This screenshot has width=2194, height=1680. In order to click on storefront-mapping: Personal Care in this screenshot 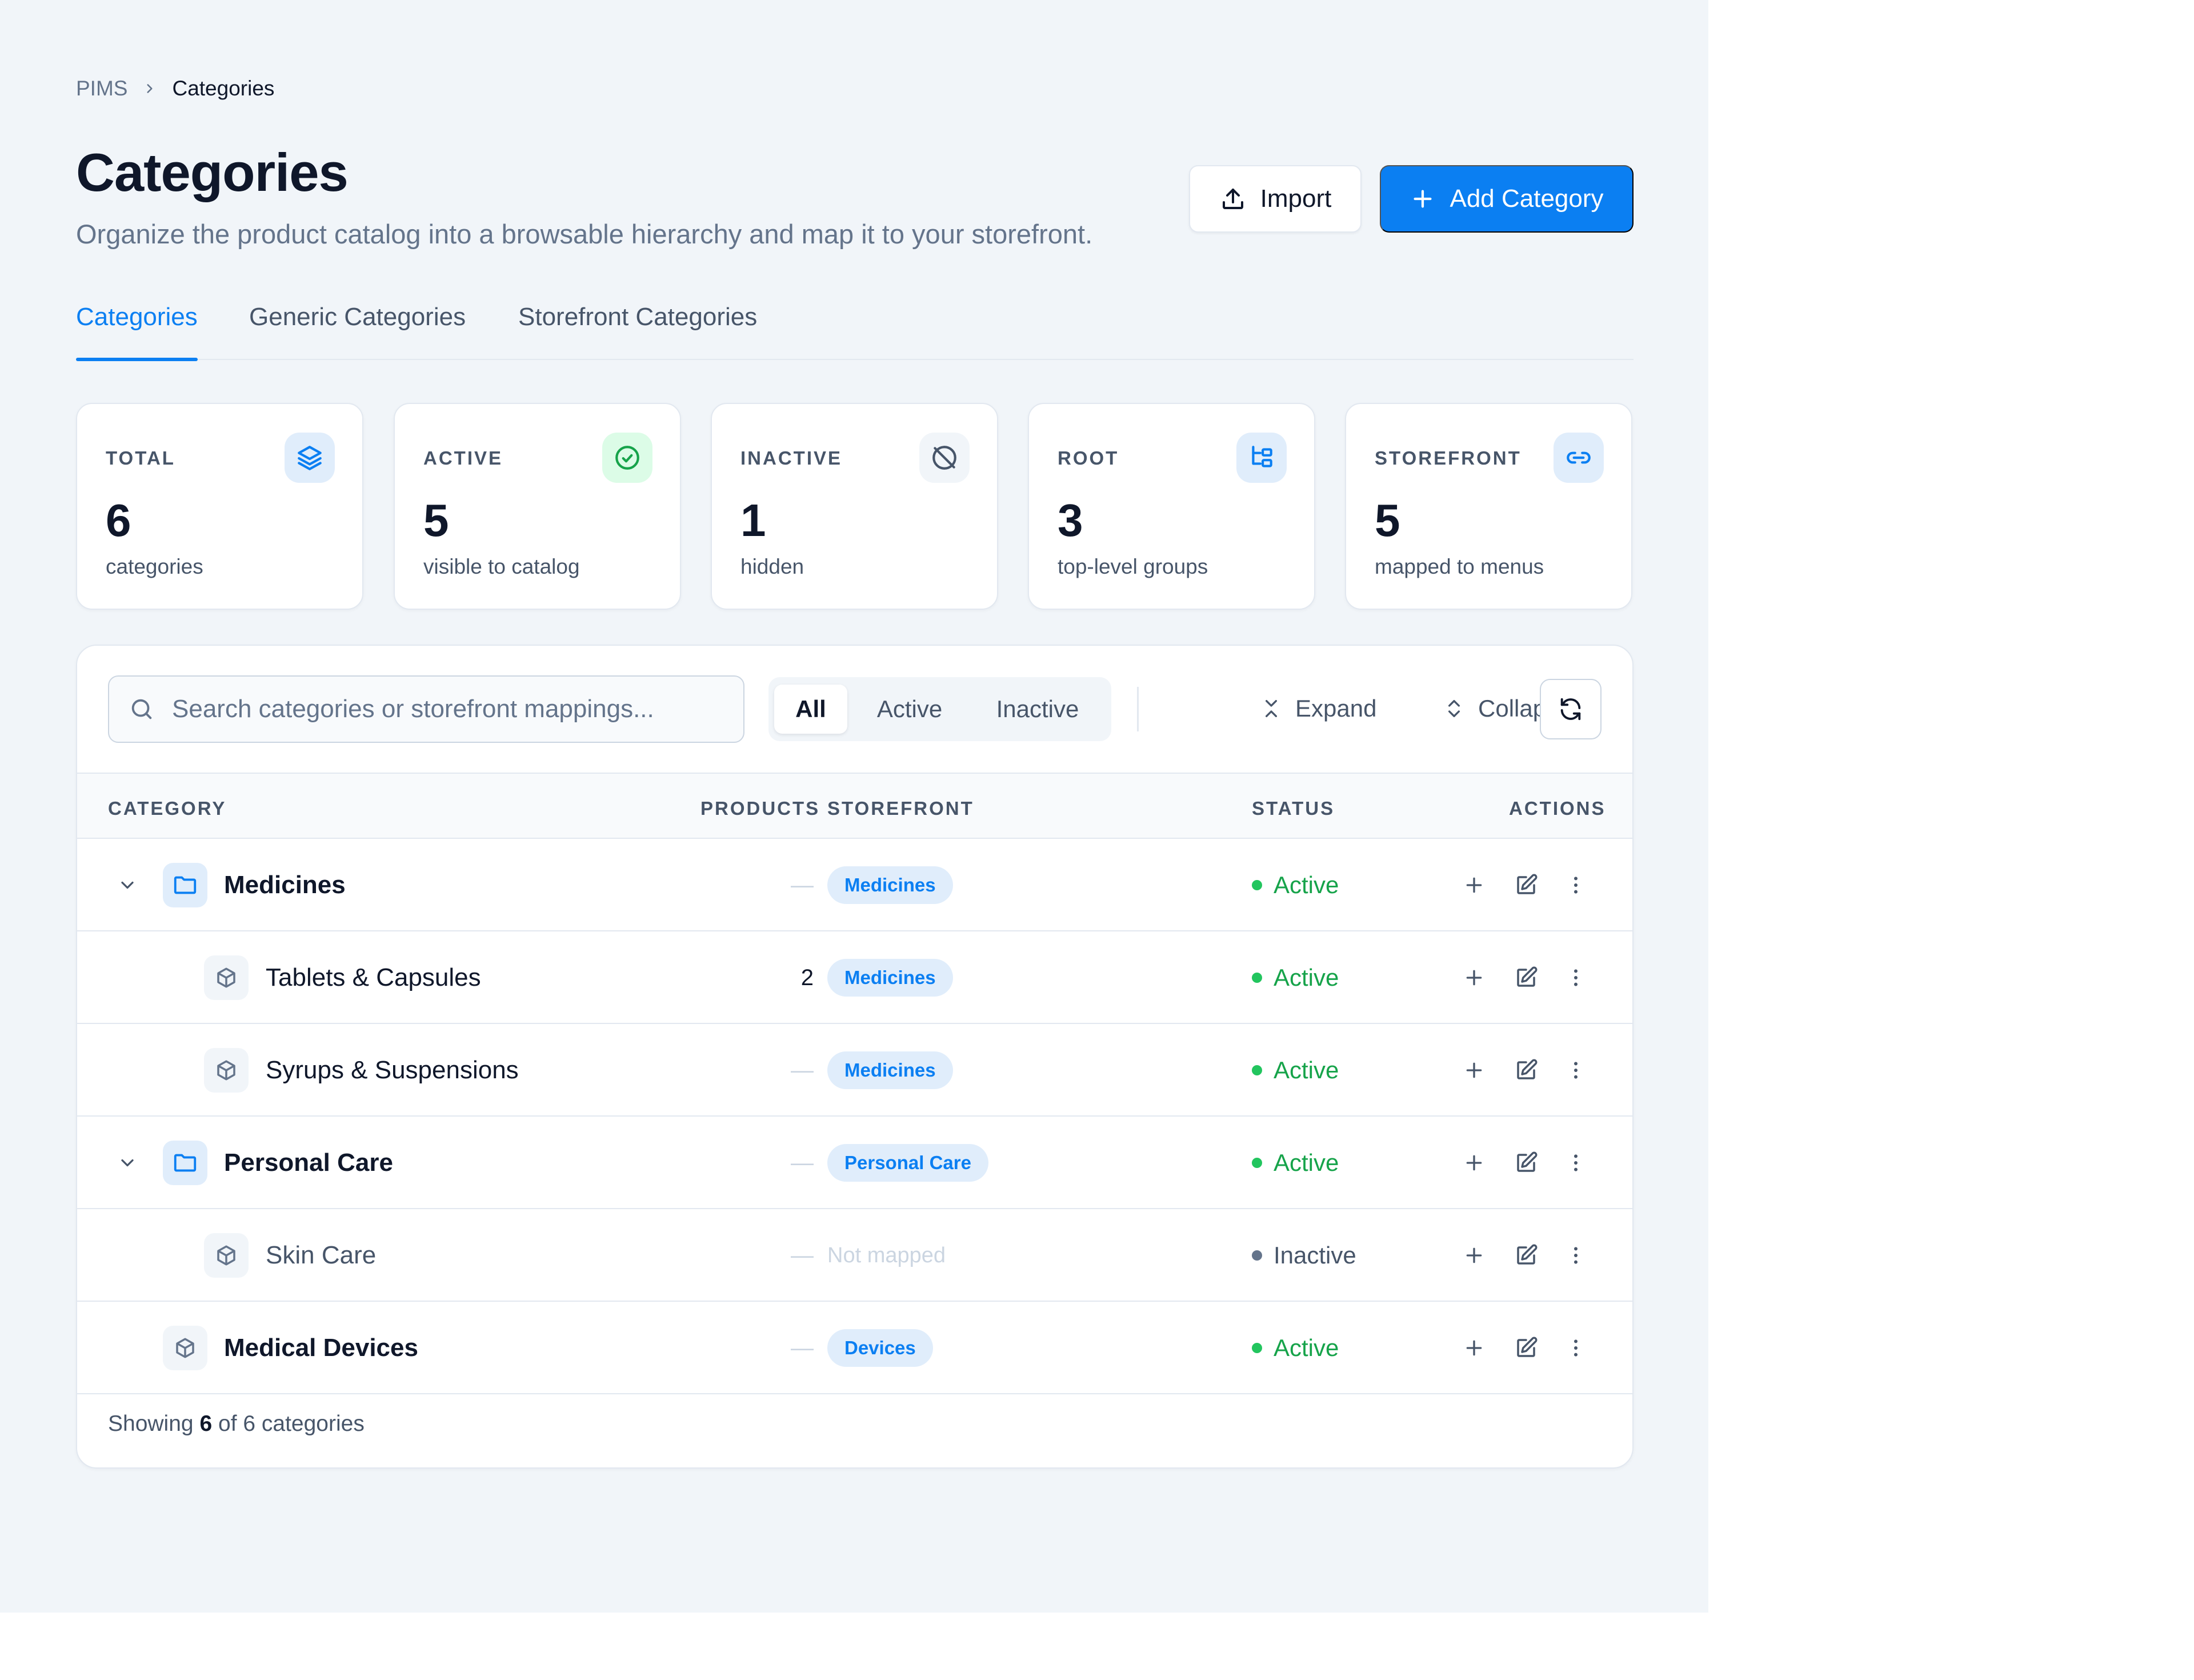, I will do `click(908, 1163)`.